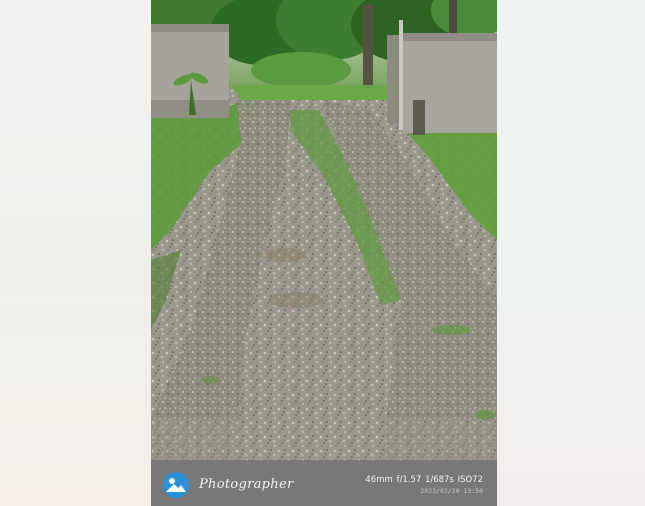 This screenshot has height=506, width=645. Describe the element at coordinates (451, 491) in the screenshot. I see `timestamp: 2023/02/20 13:50` at that location.